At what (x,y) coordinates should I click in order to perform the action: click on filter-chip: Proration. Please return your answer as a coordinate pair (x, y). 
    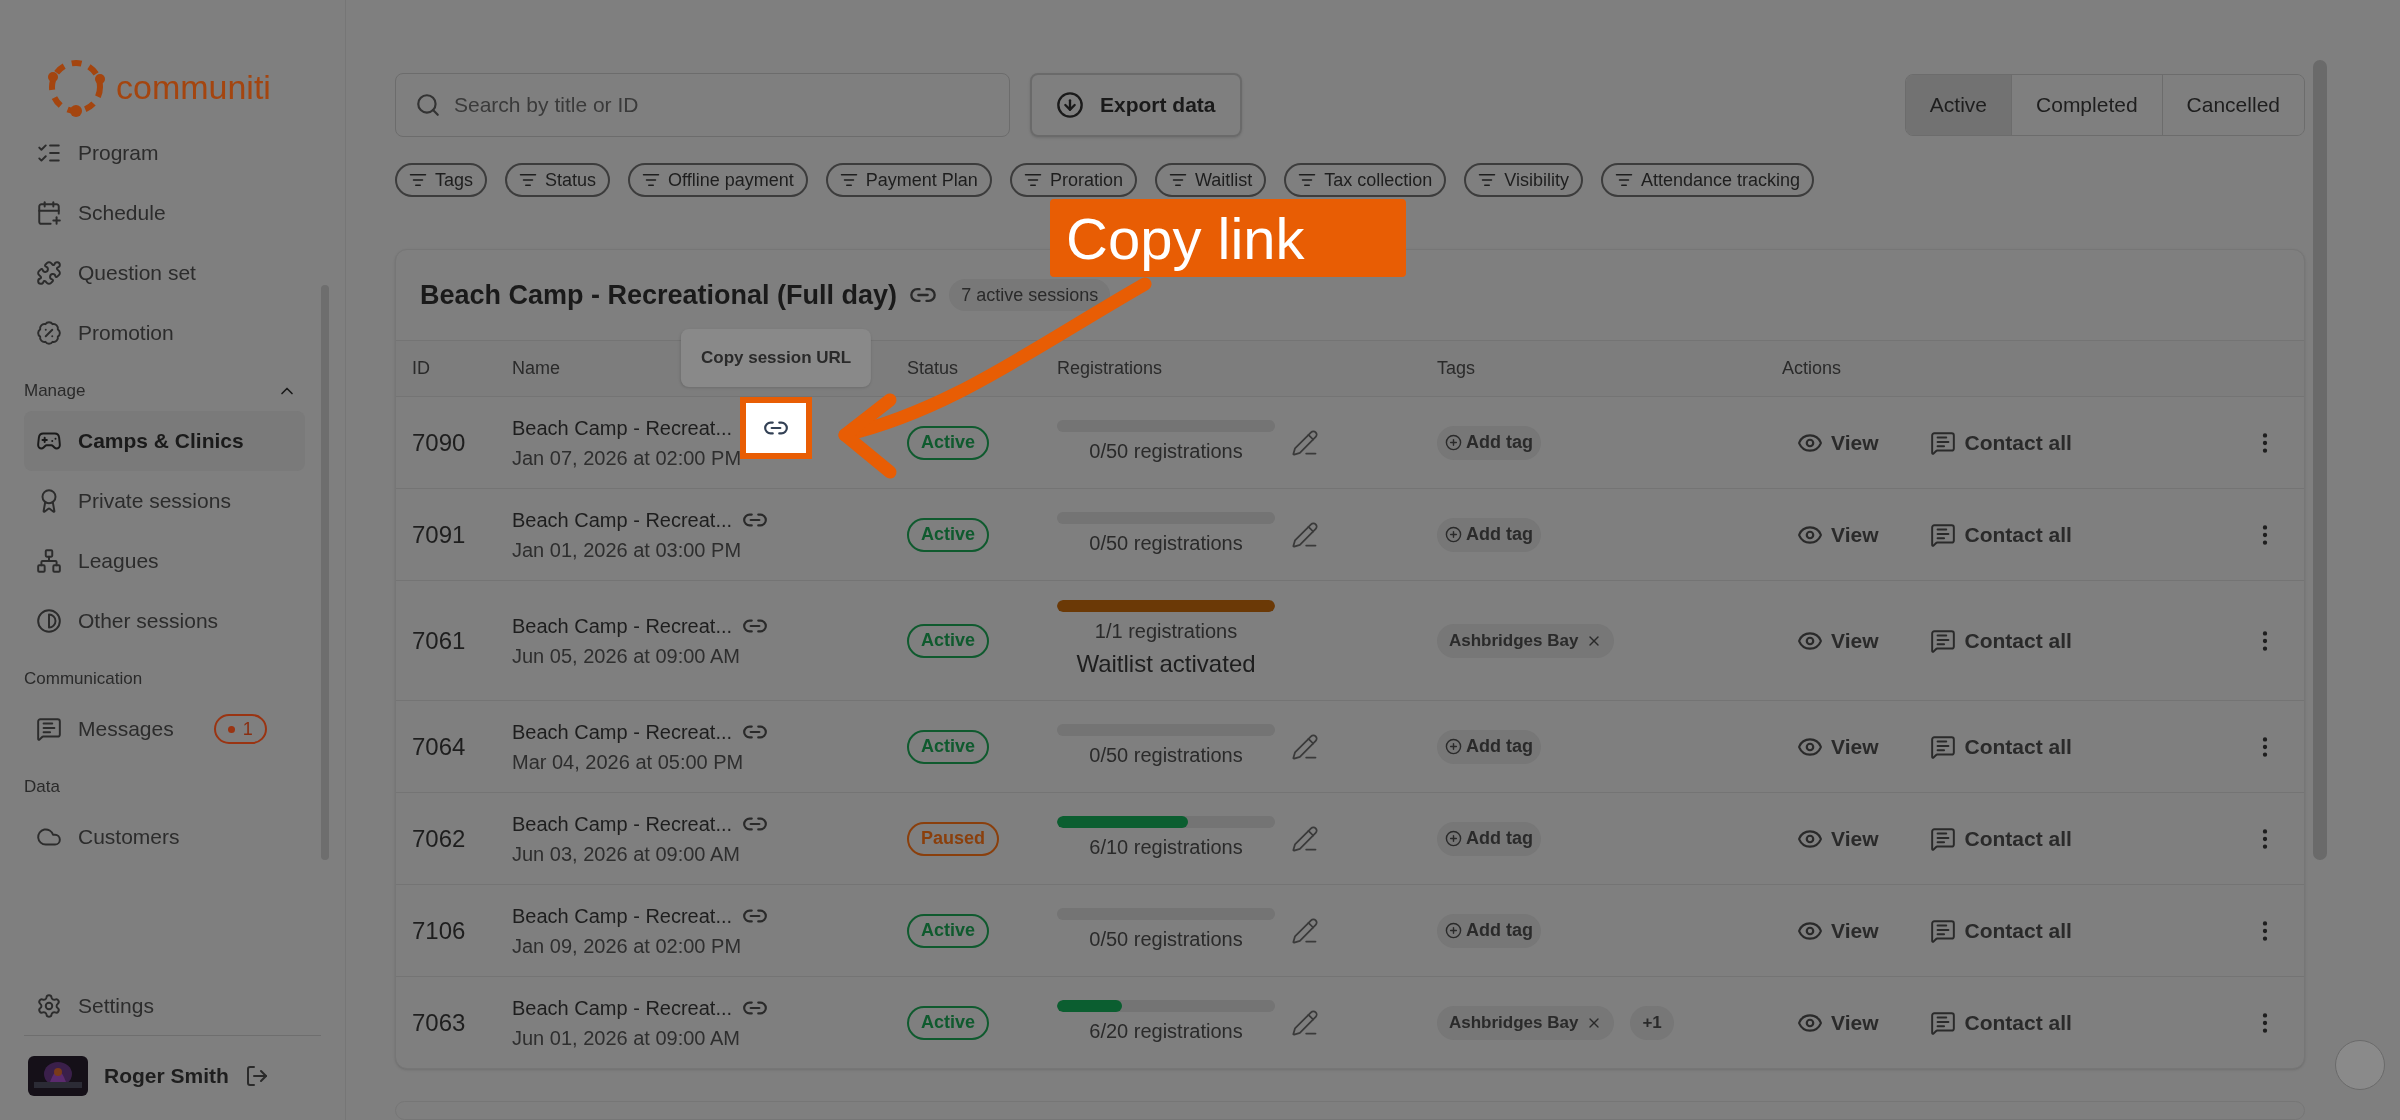
    Looking at the image, I should click on (1073, 180).